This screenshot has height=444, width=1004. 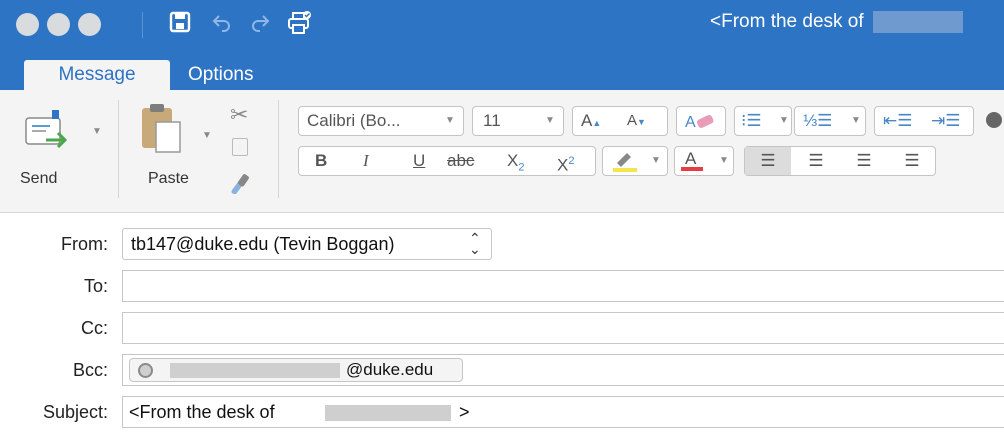 What do you see at coordinates (90, 370) in the screenshot?
I see `bcc-label: Bcc:` at bounding box center [90, 370].